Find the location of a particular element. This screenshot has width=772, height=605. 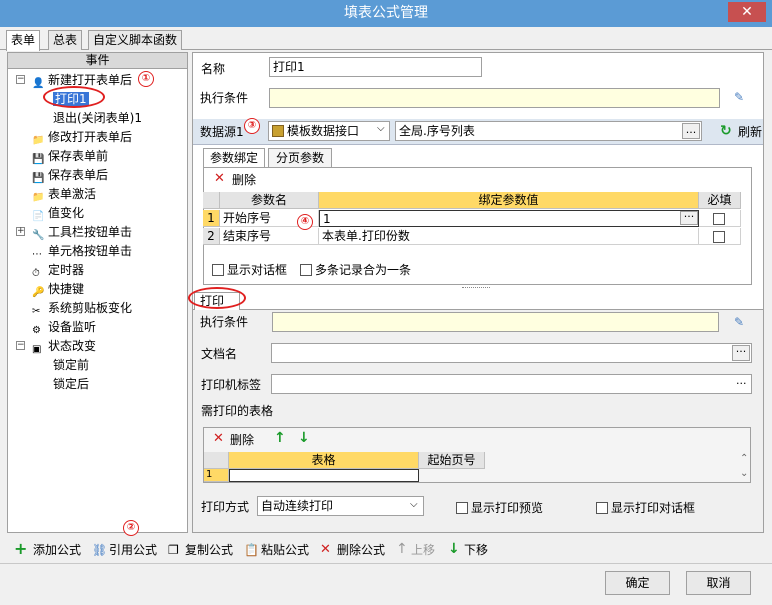

tree-expander: + is located at coordinates (20, 231).